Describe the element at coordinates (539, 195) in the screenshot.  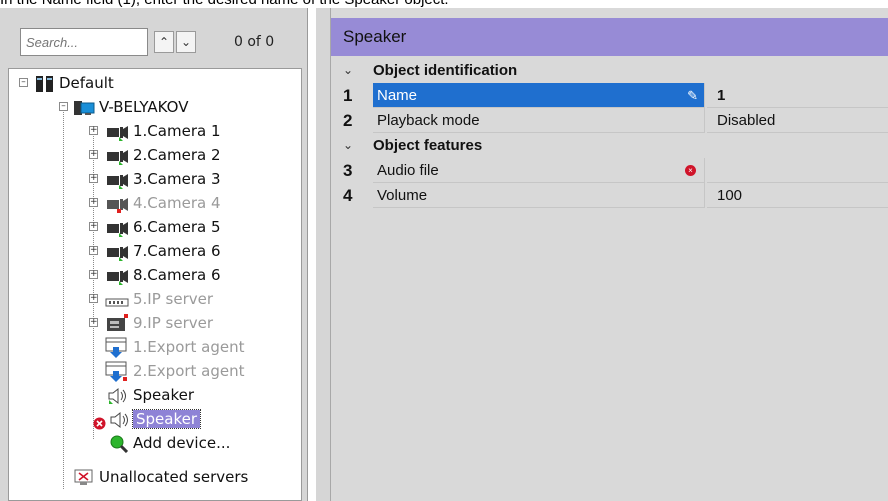
I see `property-name: Volume` at that location.